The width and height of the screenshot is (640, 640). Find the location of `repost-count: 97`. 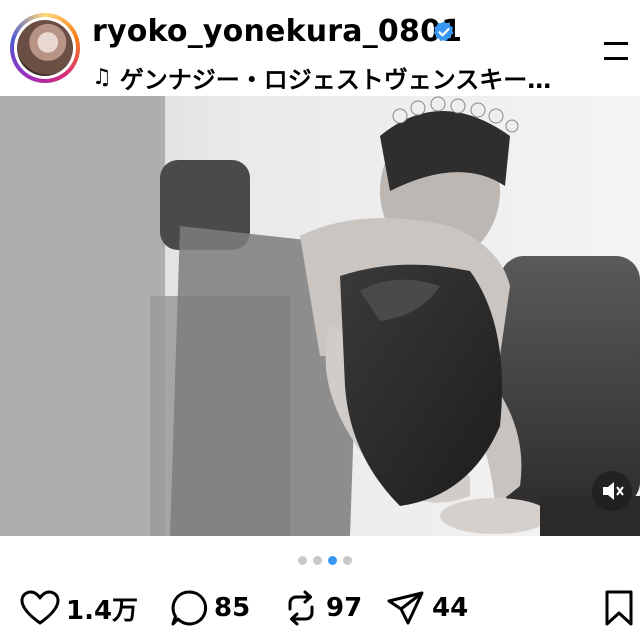

repost-count: 97 is located at coordinates (344, 608).